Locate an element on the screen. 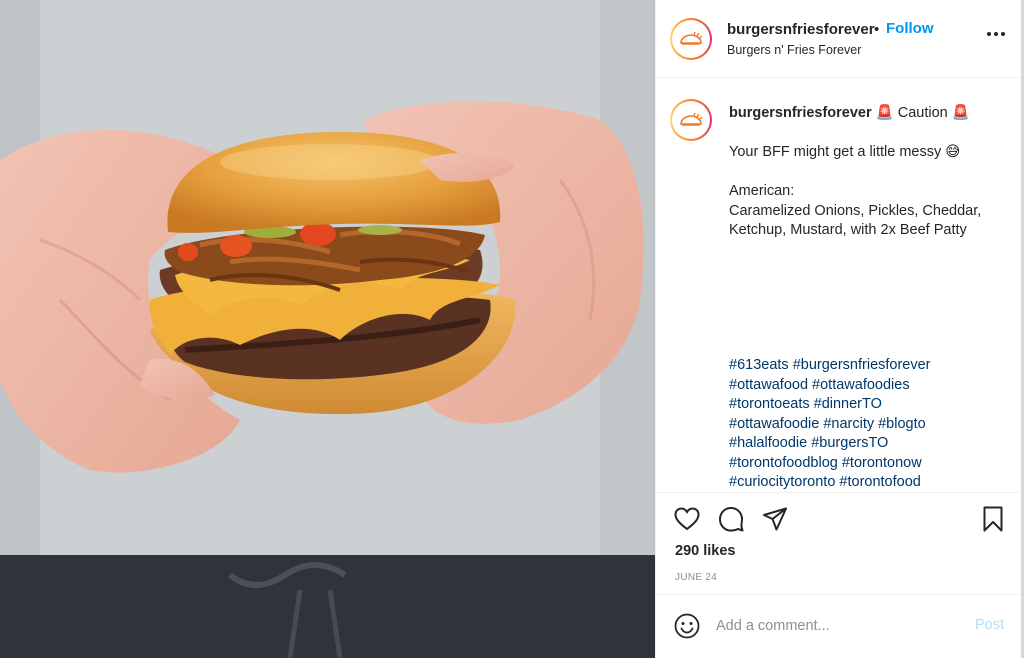 The height and width of the screenshot is (658, 1024). likes-count: 290 likes is located at coordinates (705, 551).